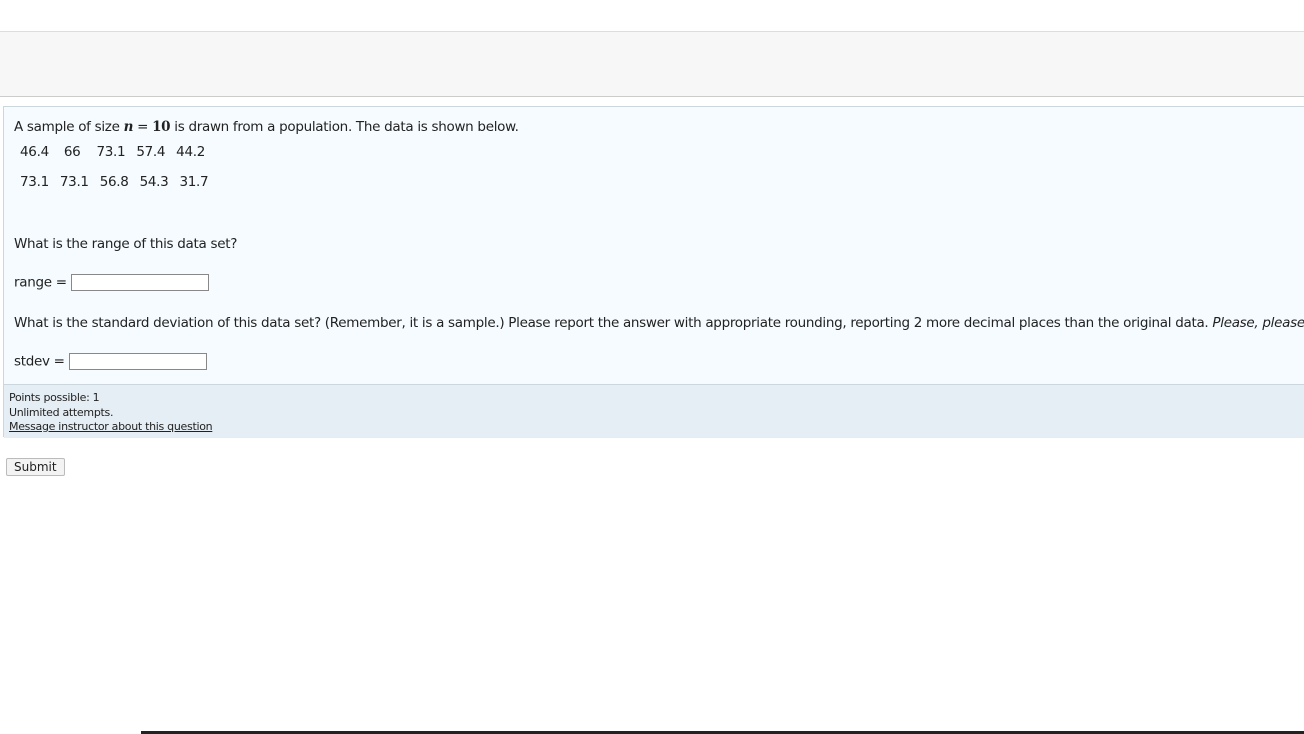 The width and height of the screenshot is (1304, 734). What do you see at coordinates (652, 64) in the screenshot?
I see `header-band` at bounding box center [652, 64].